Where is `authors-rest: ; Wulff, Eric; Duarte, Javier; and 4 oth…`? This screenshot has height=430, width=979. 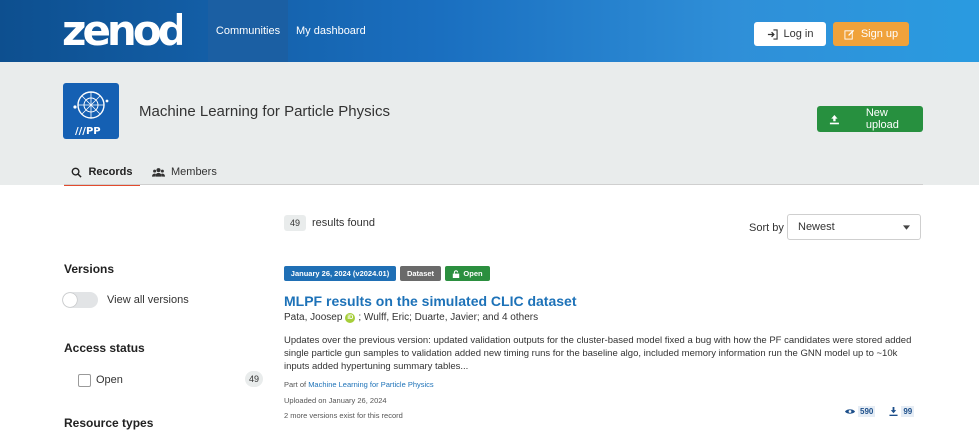 authors-rest: ; Wulff, Eric; Duarte, Javier; and 4 oth… is located at coordinates (448, 317).